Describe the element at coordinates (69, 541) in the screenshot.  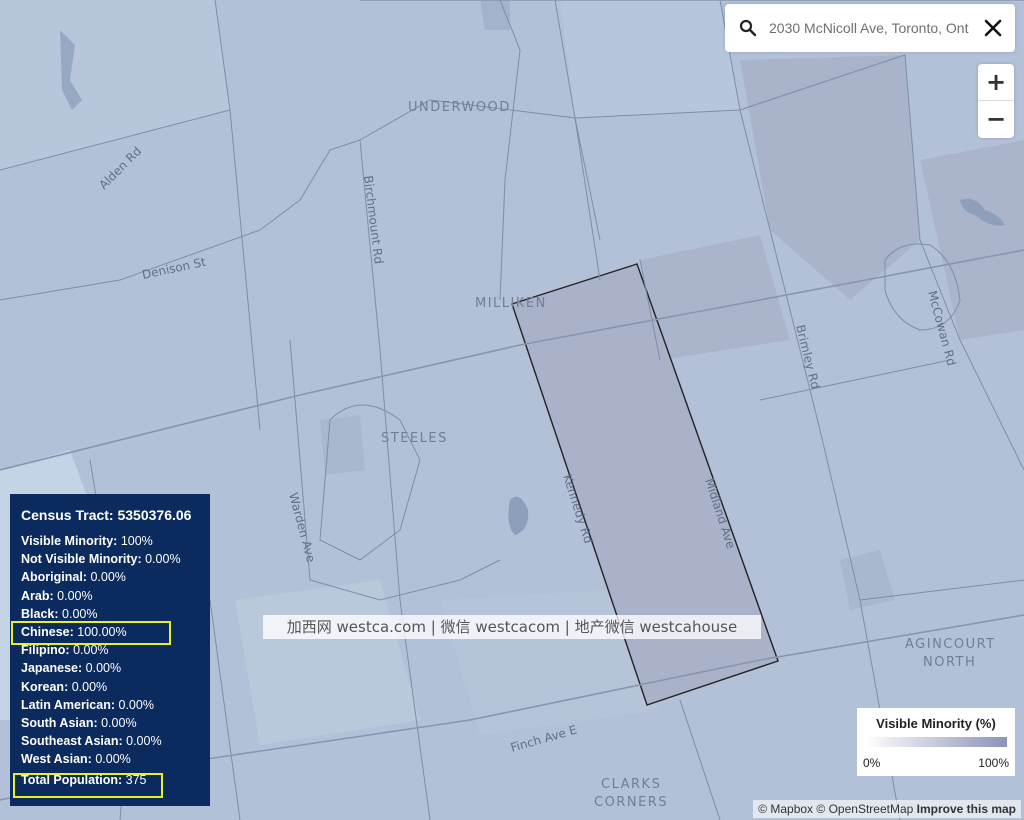
I see `panel-row-label: Visible Minority:` at that location.